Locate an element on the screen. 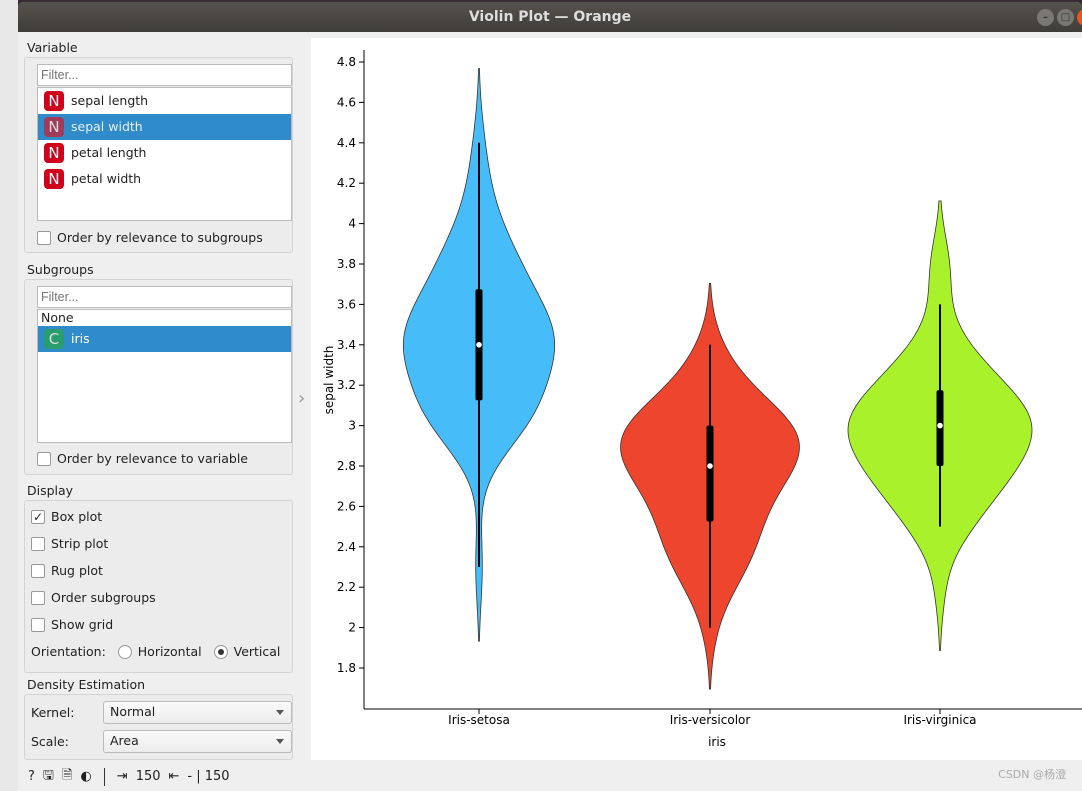  violin-group: Iris-versicolor is located at coordinates (710, 504).